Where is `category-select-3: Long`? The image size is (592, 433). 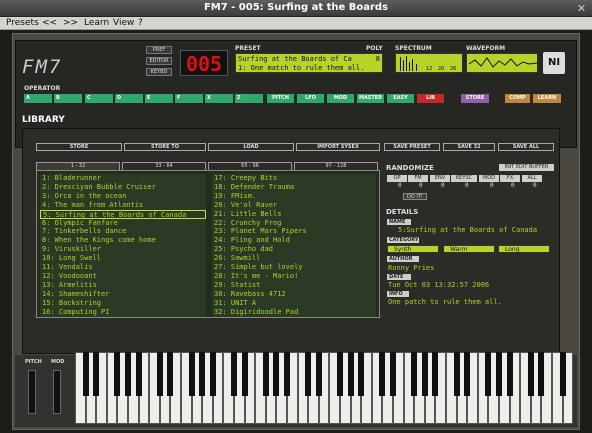
category-select-3: Long is located at coordinates (524, 249).